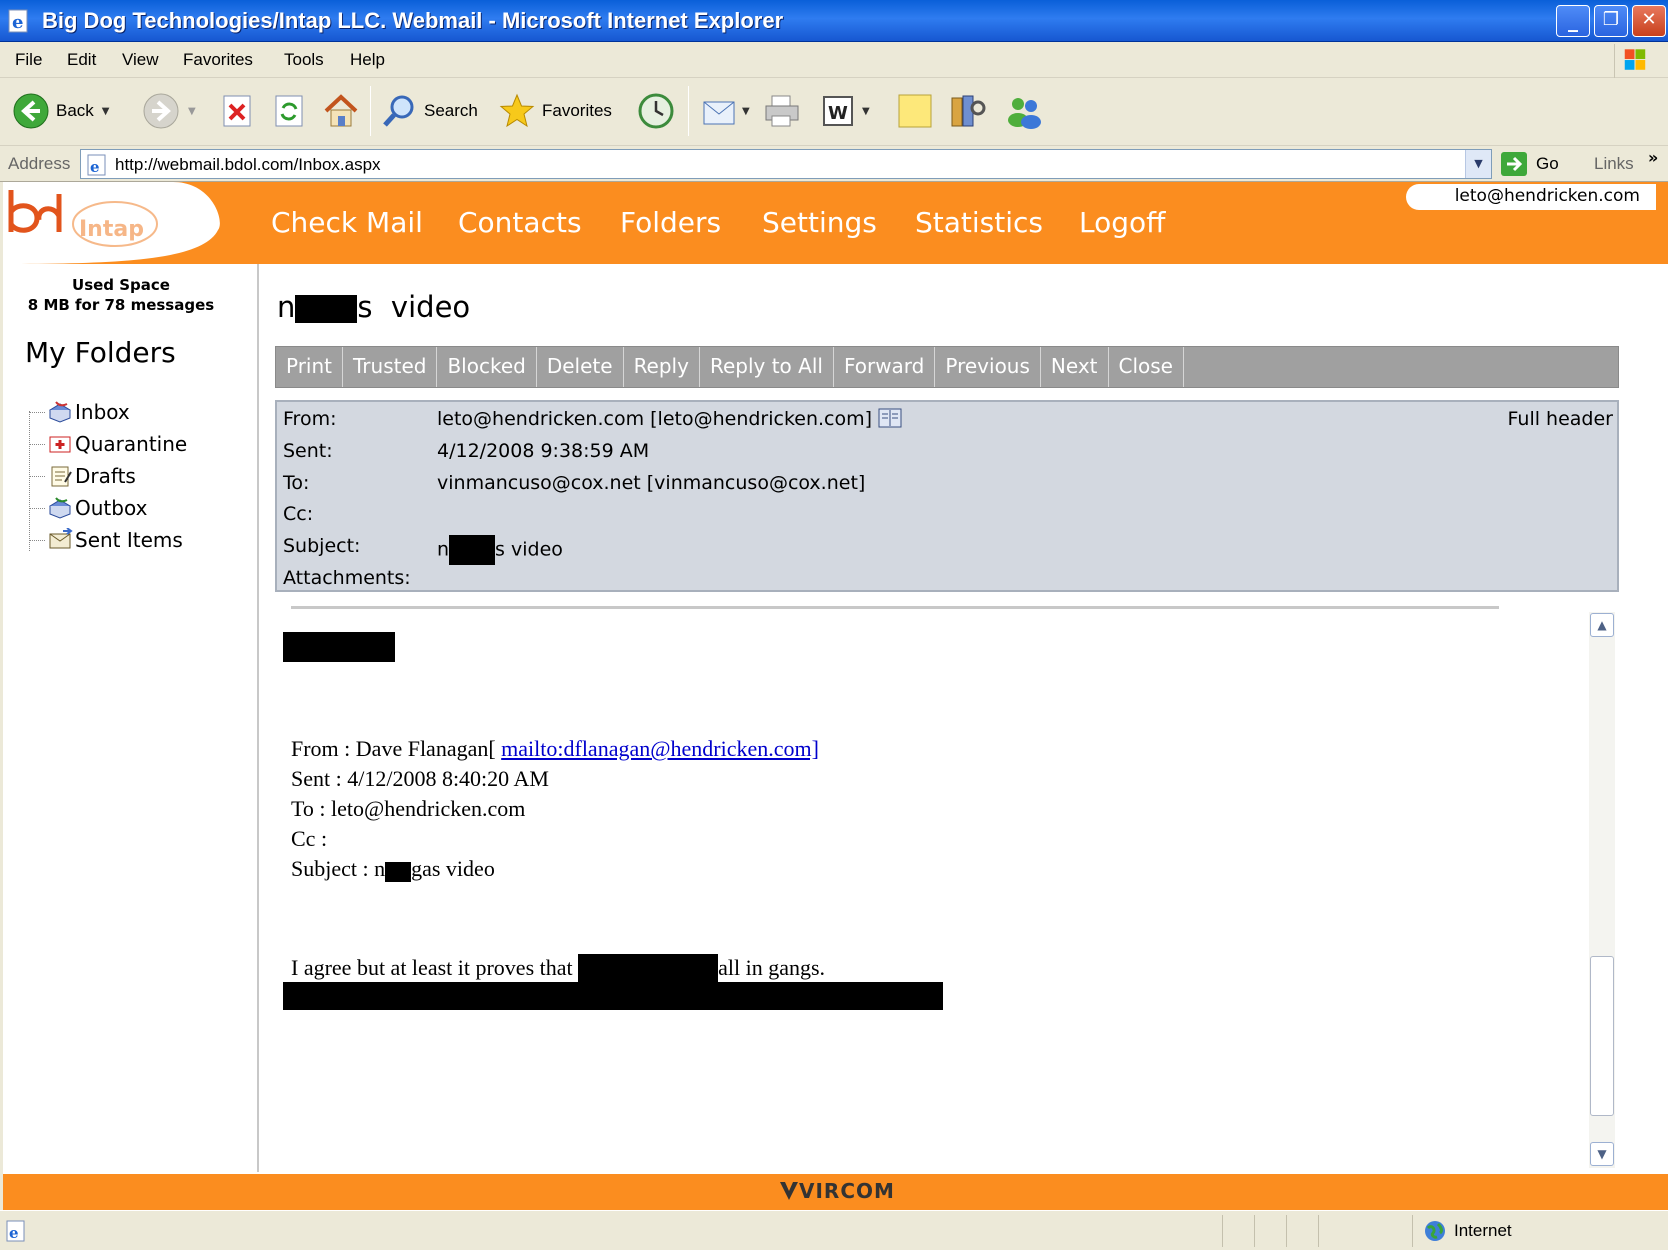  I want to click on menu-help: Help, so click(367, 60).